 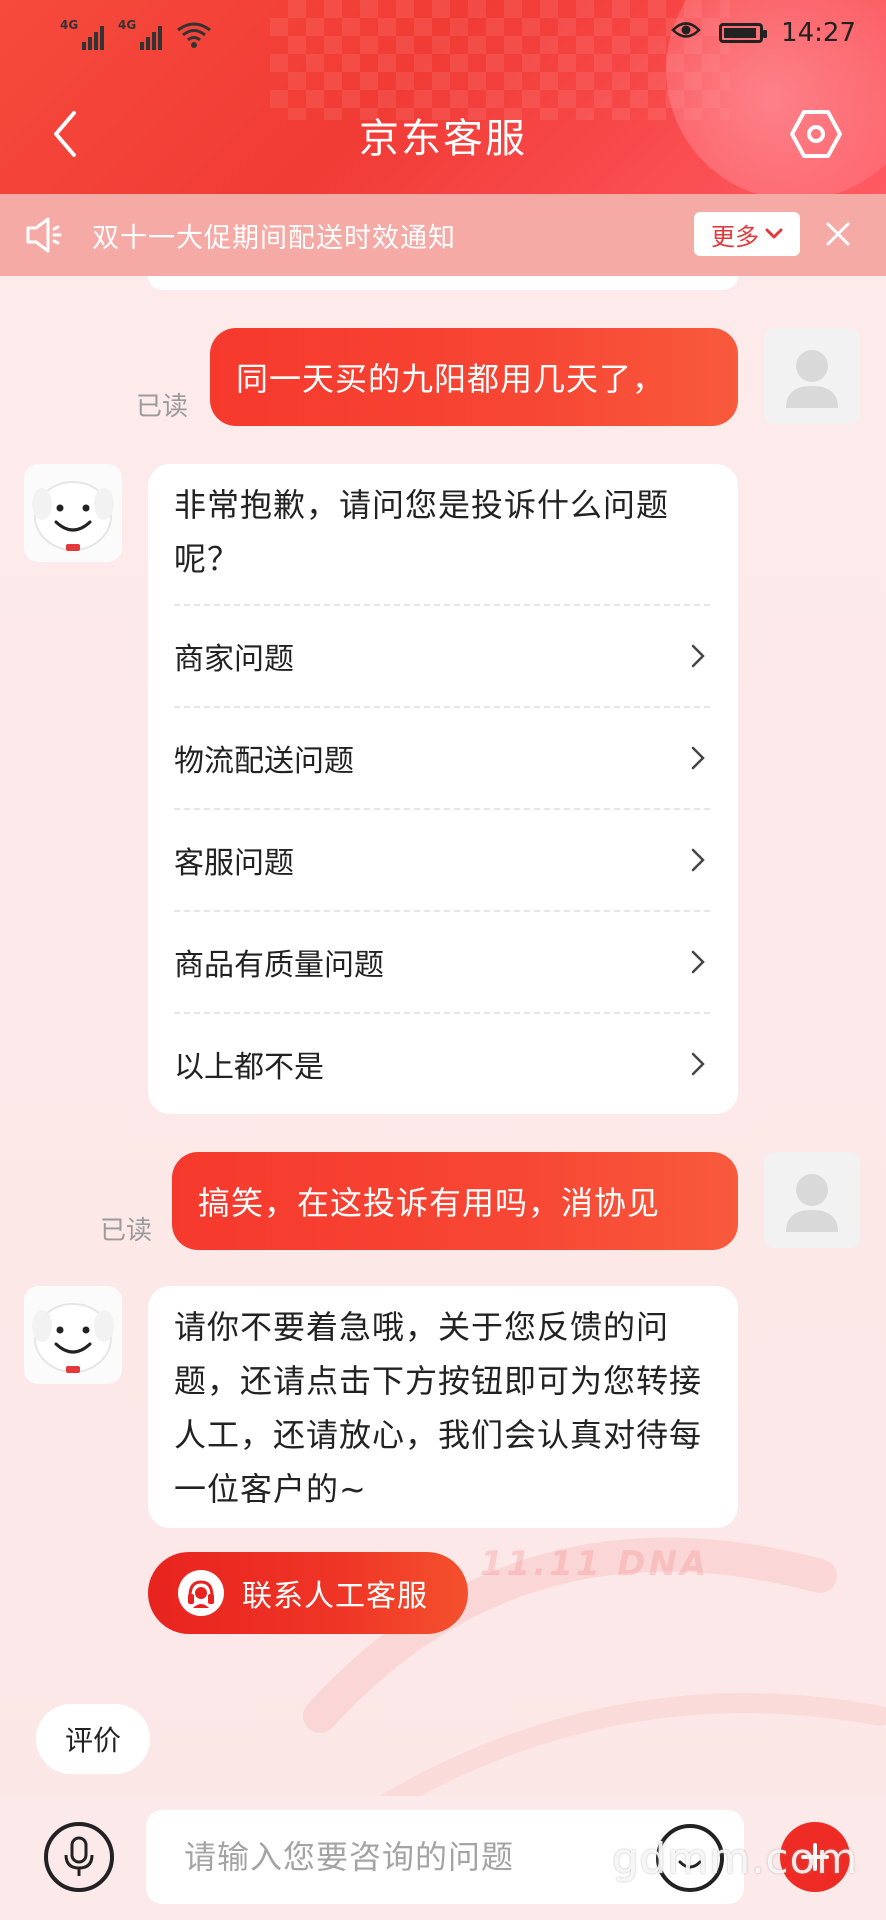 I want to click on previous-message-card, so click(x=443, y=283).